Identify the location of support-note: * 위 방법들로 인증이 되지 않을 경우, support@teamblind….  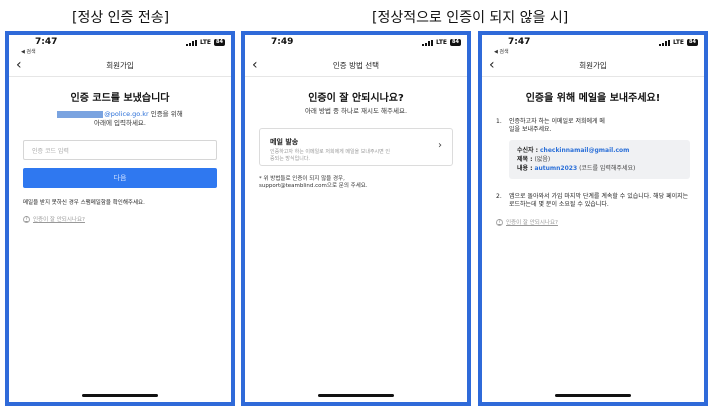
(313, 182).